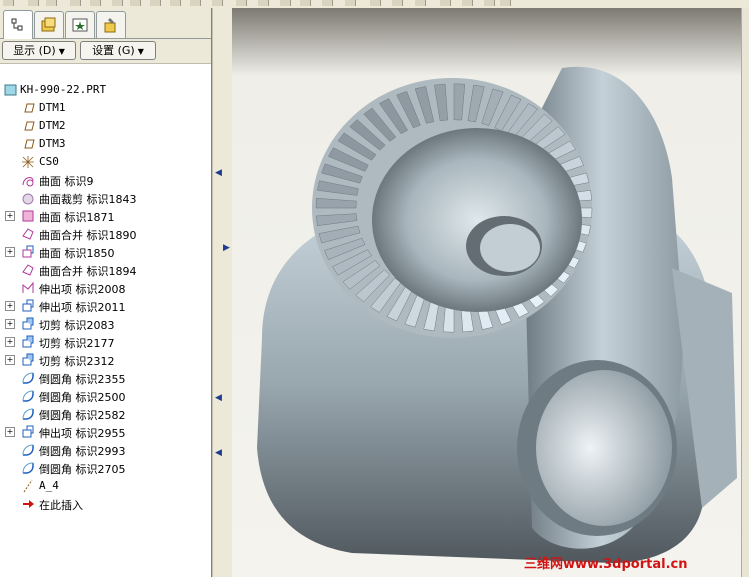 Image resolution: width=749 pixels, height=577 pixels. Describe the element at coordinates (63, 89) in the screenshot. I see `tree-root-label: KH-990-22.PRT` at that location.